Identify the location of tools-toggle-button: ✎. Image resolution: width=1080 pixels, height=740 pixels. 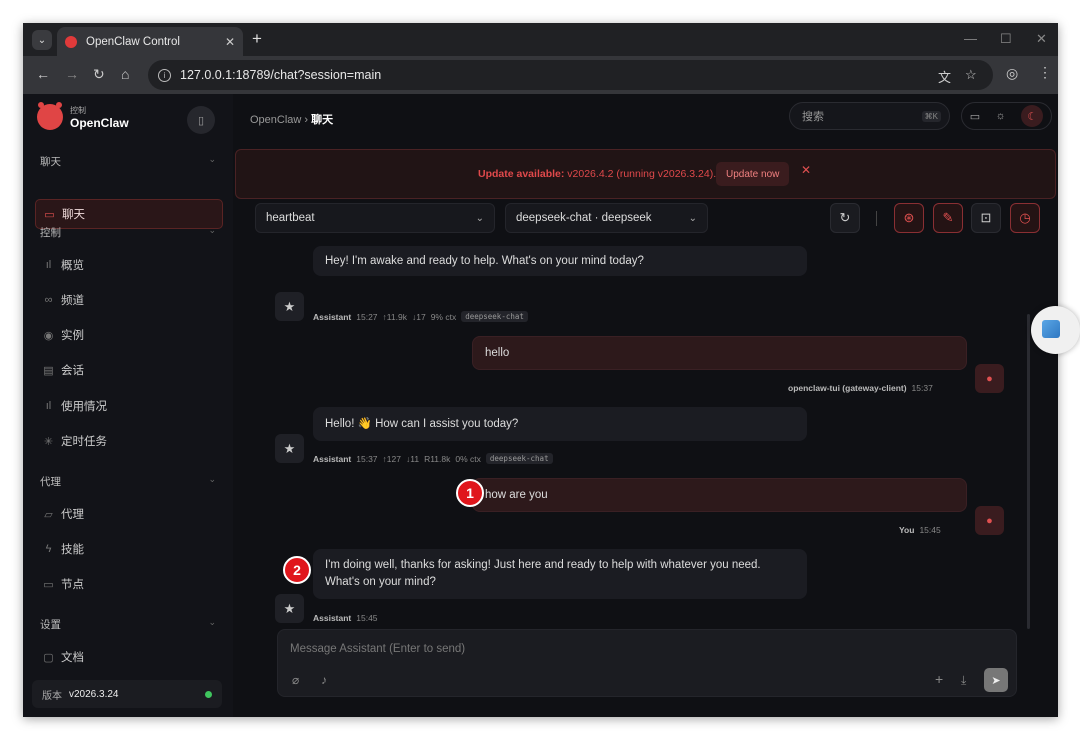
(948, 218).